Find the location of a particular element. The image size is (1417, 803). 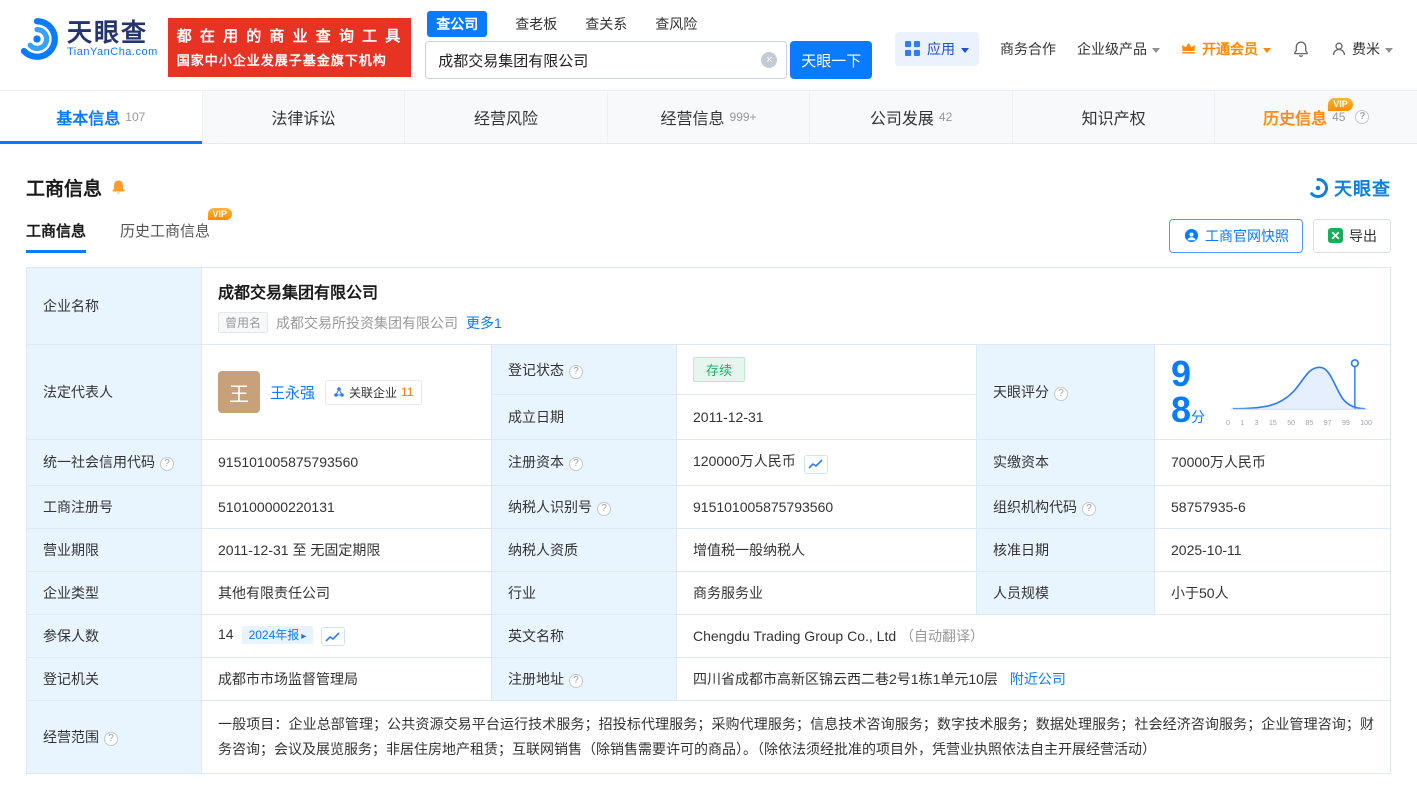

credit-code-label-text: 统一社会信用代码 is located at coordinates (99, 462).